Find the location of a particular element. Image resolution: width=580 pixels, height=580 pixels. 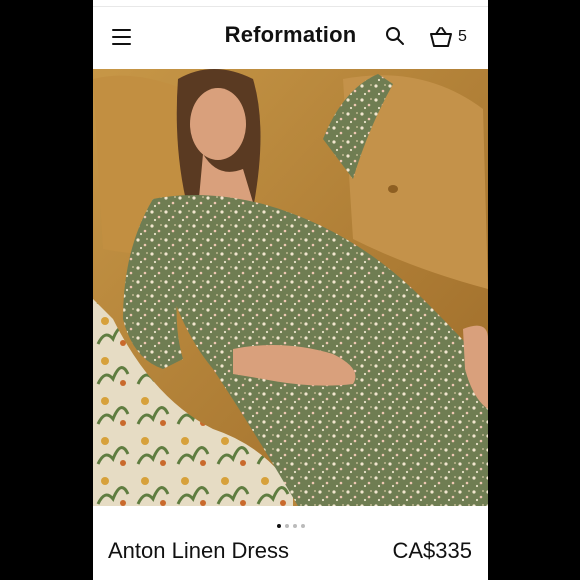

search-icon is located at coordinates (395, 36).